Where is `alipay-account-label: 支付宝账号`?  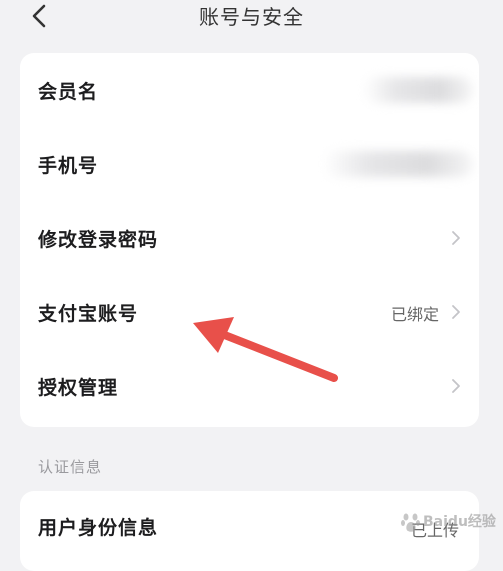 alipay-account-label: 支付宝账号 is located at coordinates (88, 314).